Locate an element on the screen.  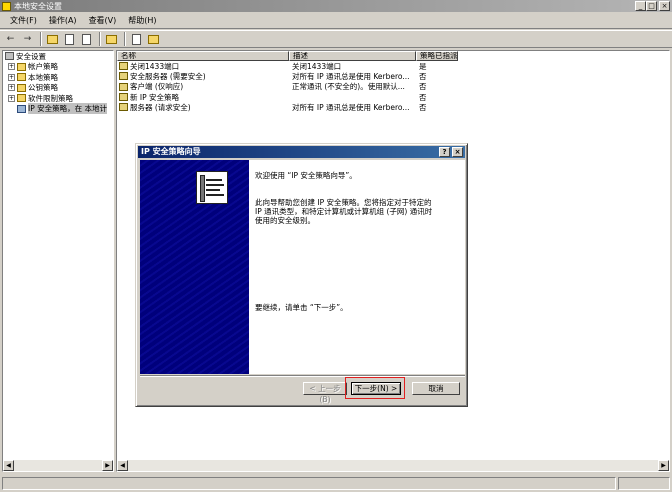
description-line-1: 此向导帮助您创建 IP 安全策略。您将指定对于特定的 is located at coordinates (343, 202).